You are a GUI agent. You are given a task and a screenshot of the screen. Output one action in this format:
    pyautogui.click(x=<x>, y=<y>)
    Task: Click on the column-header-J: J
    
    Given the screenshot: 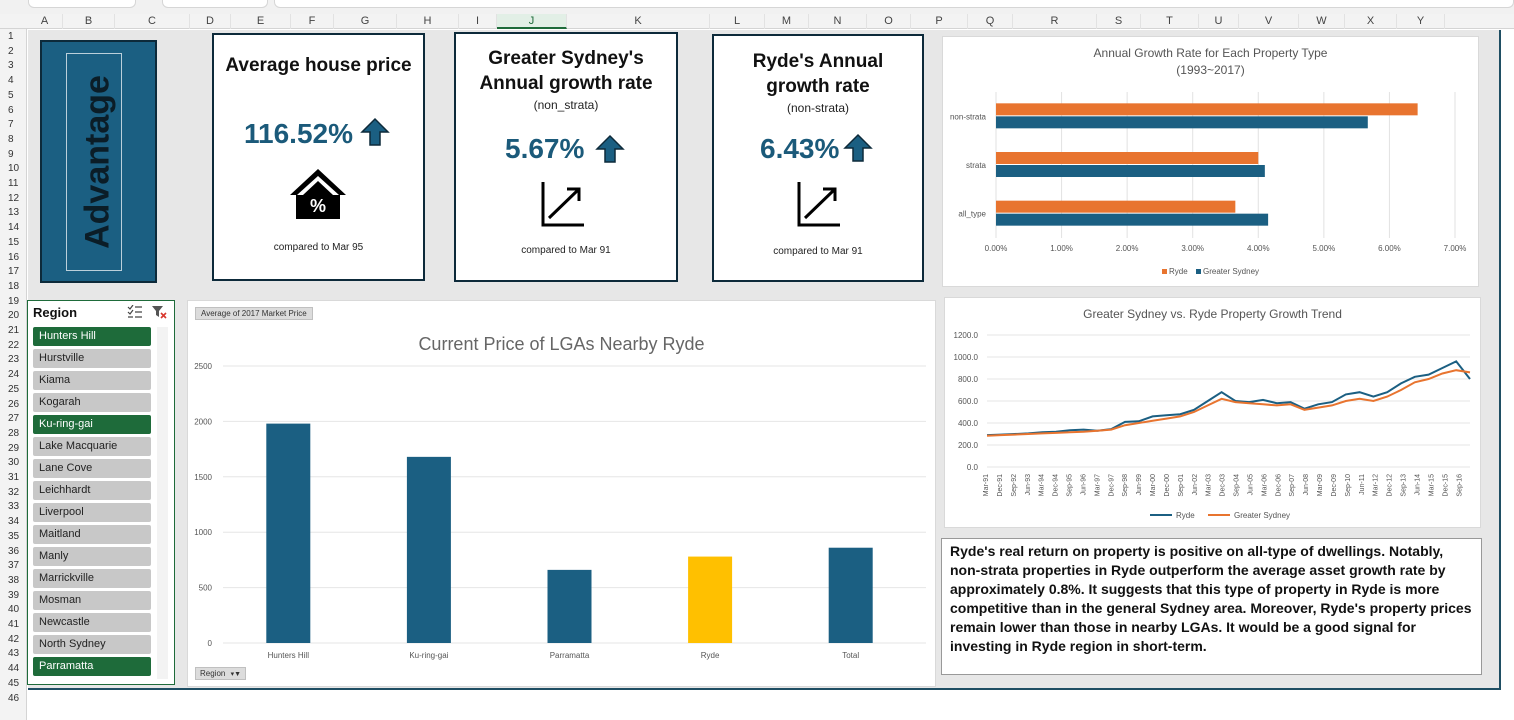 What is the action you would take?
    pyautogui.click(x=532, y=21)
    